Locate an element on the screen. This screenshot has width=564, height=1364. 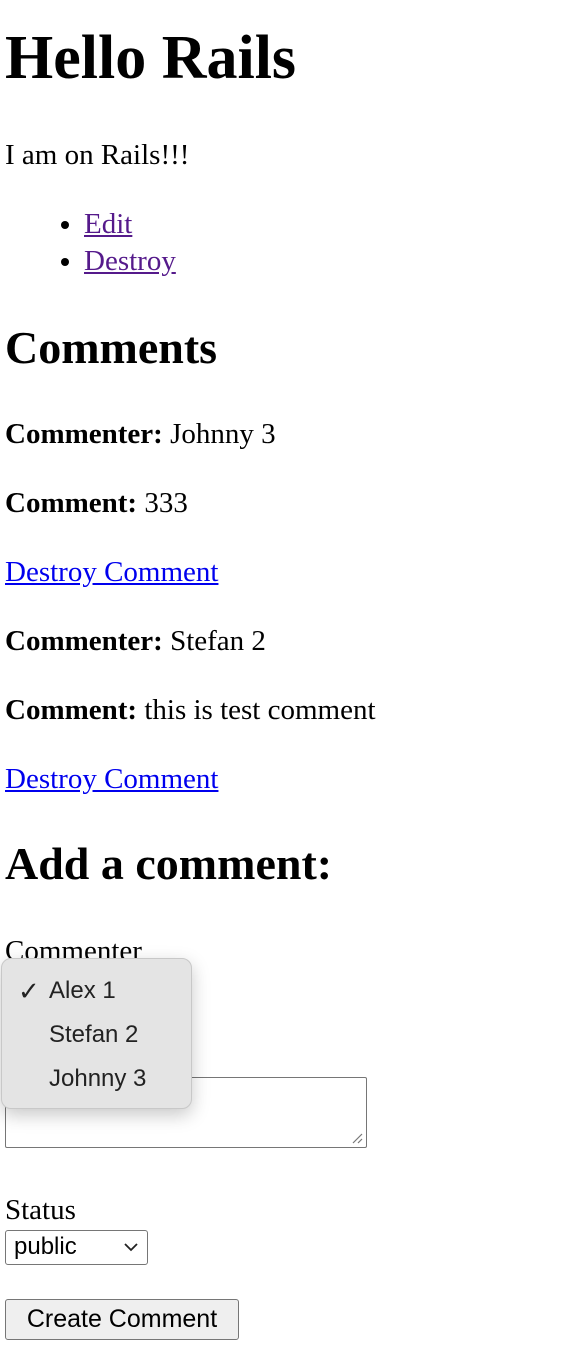
commenter-option: Stefan 2 is located at coordinates (93, 1035).